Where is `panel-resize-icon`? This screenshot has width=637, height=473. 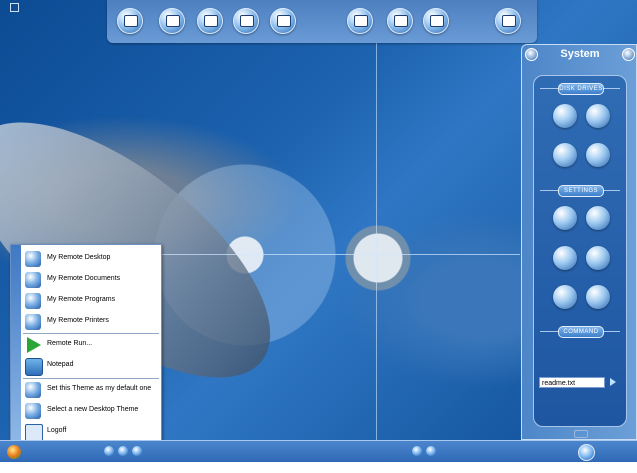
panel-resize-icon is located at coordinates (581, 434).